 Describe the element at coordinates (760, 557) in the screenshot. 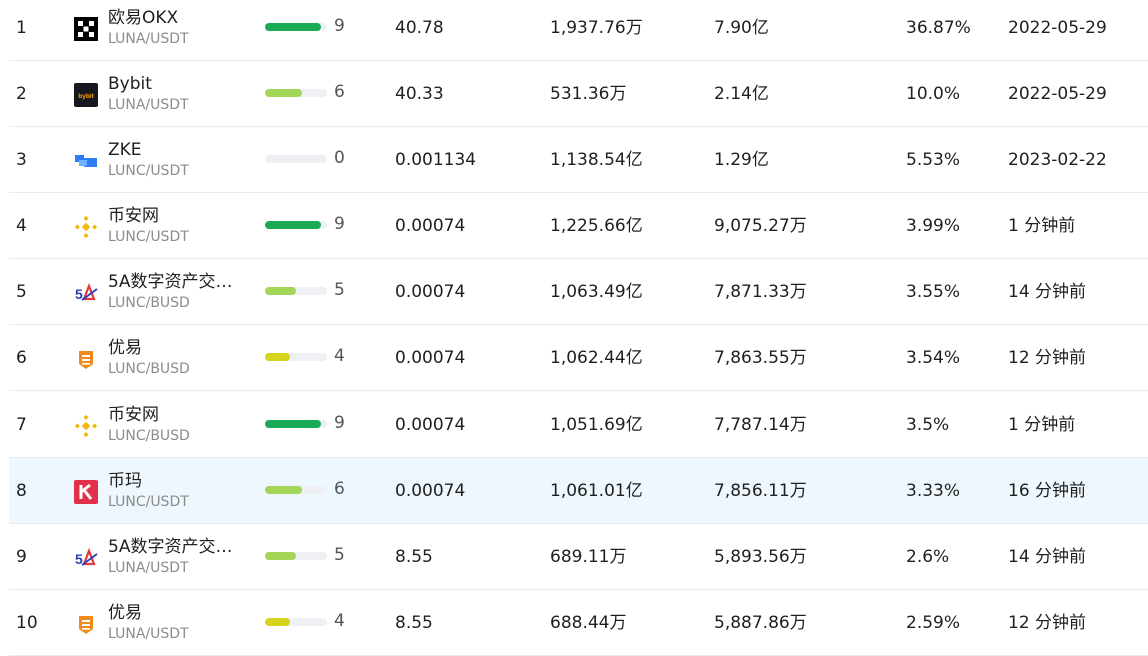

I see `volume-usd: 5,893.56万` at that location.